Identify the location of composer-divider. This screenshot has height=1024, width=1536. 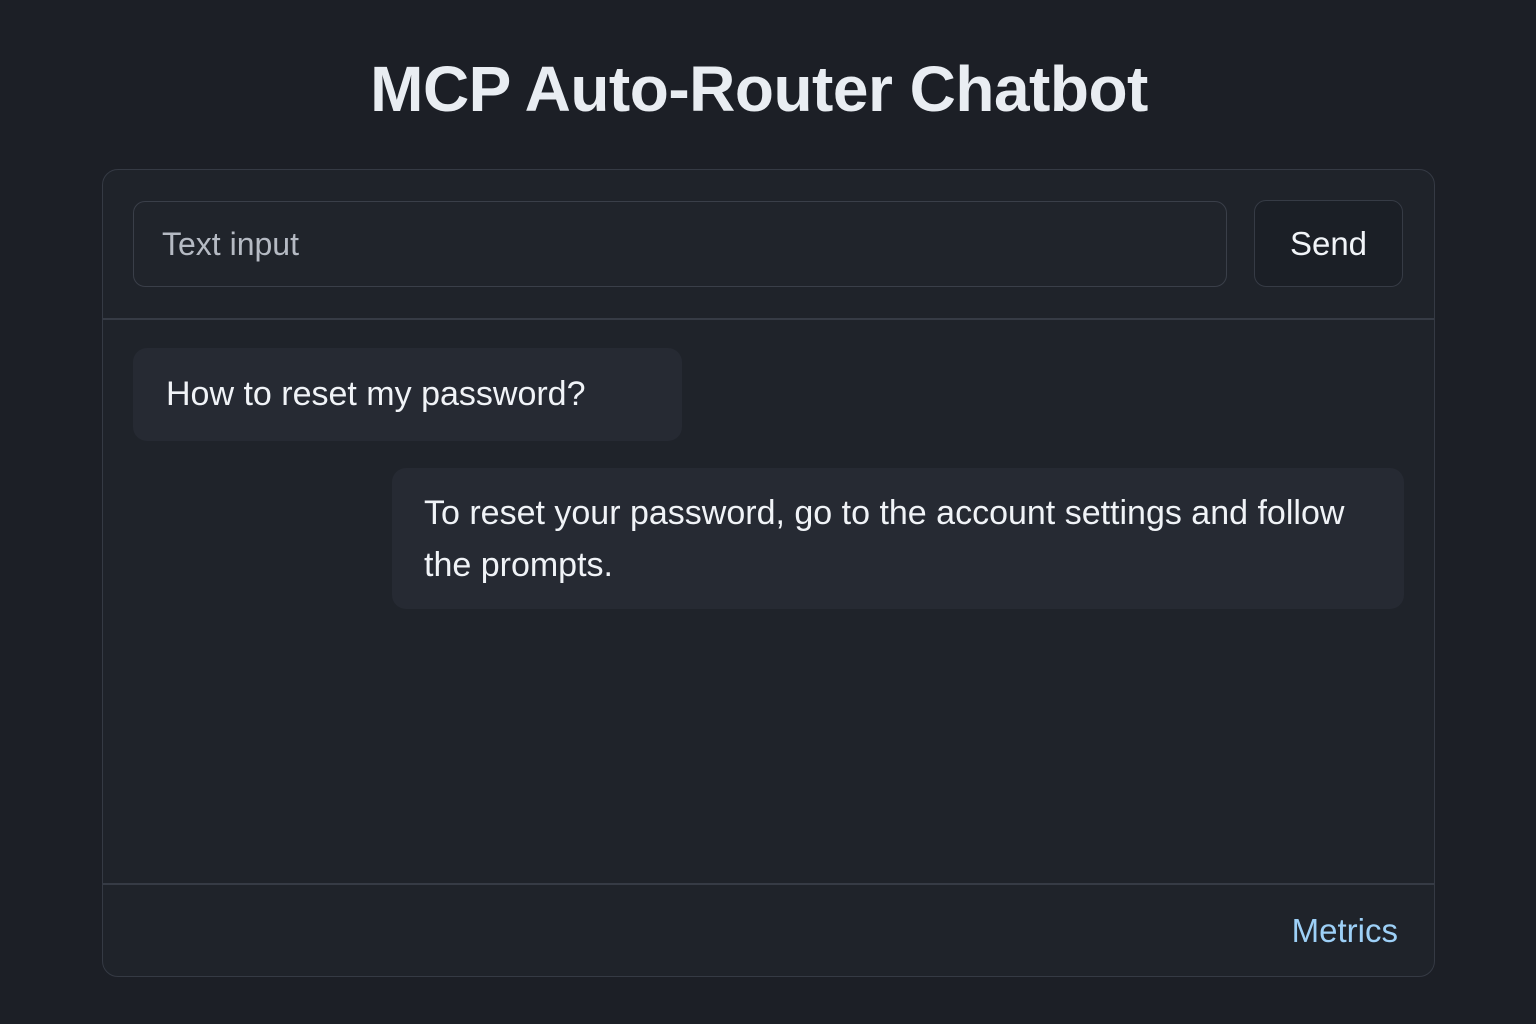
(768, 319).